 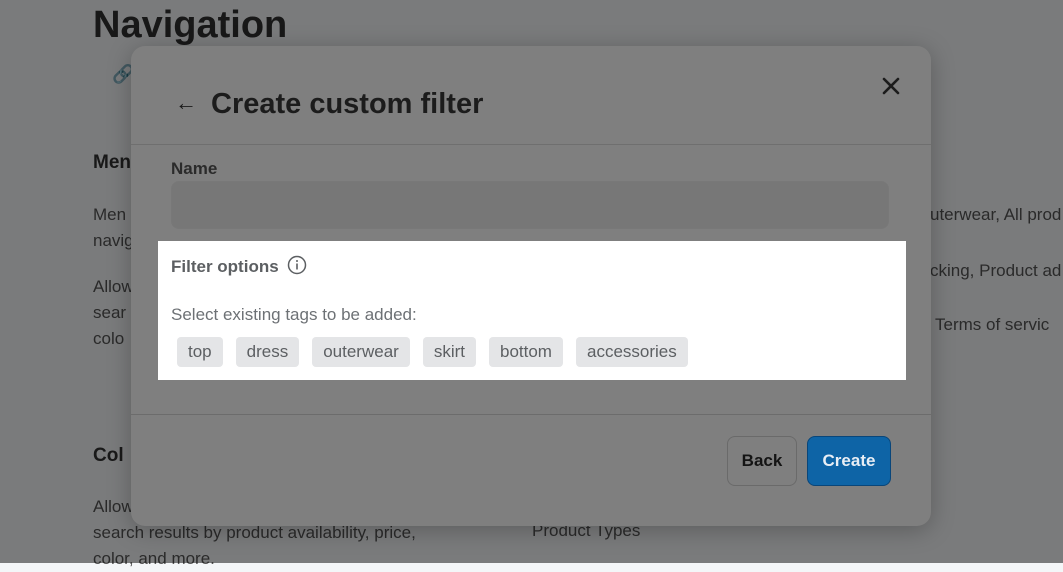 What do you see at coordinates (631, 352) in the screenshot?
I see `tag-accessories: accessories` at bounding box center [631, 352].